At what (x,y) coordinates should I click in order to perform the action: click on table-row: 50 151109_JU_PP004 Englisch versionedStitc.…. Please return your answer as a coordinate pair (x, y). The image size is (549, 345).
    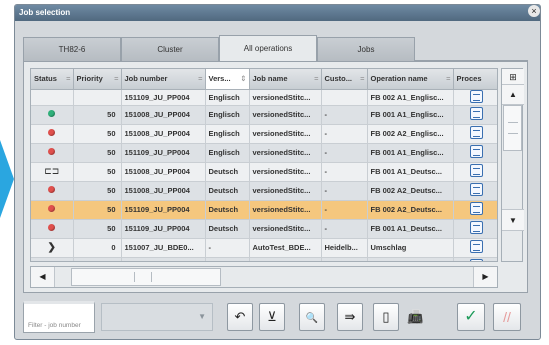
    Looking at the image, I should click on (264, 153).